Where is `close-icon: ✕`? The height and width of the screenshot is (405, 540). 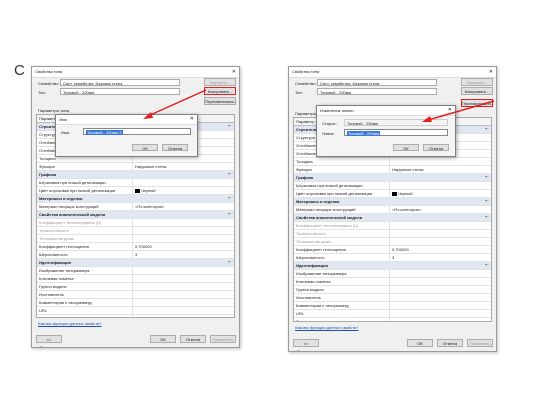
close-icon: ✕ is located at coordinates (234, 72).